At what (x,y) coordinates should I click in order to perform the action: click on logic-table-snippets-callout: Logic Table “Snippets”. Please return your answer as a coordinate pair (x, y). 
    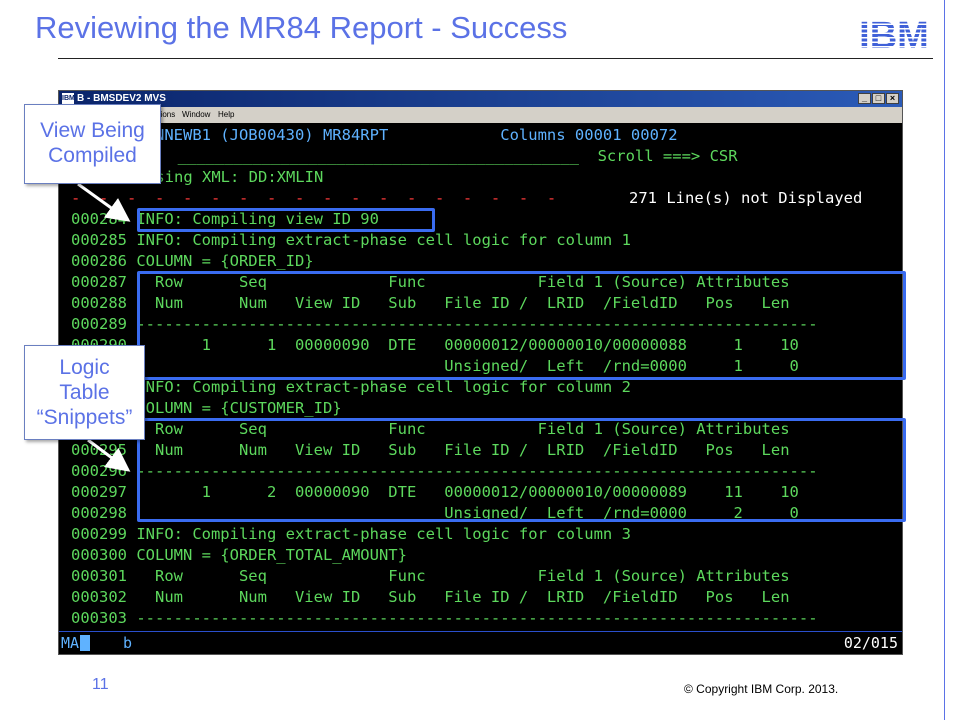
    Looking at the image, I should click on (84, 392).